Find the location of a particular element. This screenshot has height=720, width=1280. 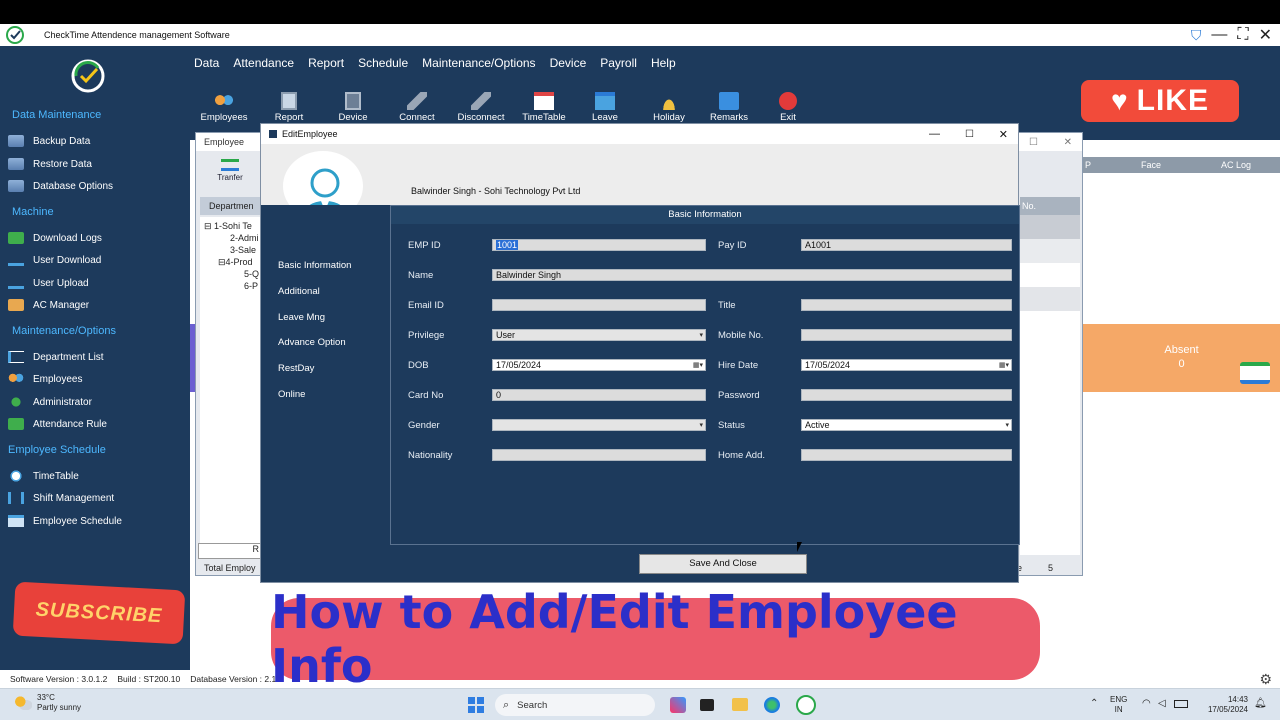

tree-item: 5-Q is located at coordinates (251, 274).